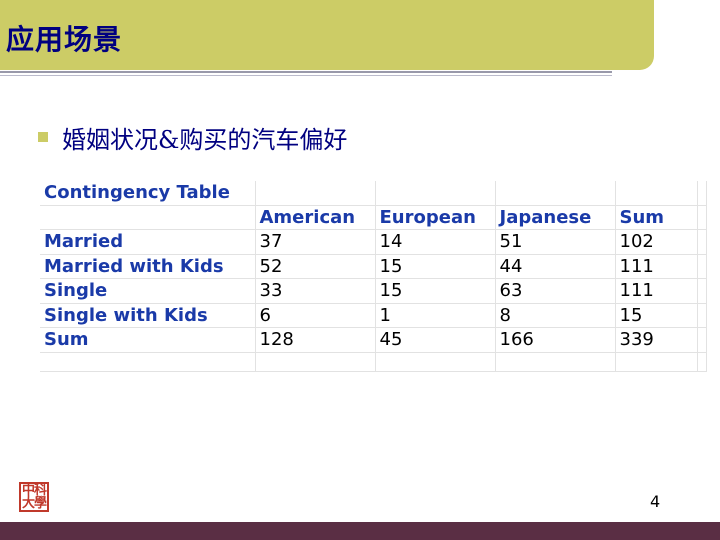 The width and height of the screenshot is (720, 540). What do you see at coordinates (315, 217) in the screenshot?
I see `column-header: American` at bounding box center [315, 217].